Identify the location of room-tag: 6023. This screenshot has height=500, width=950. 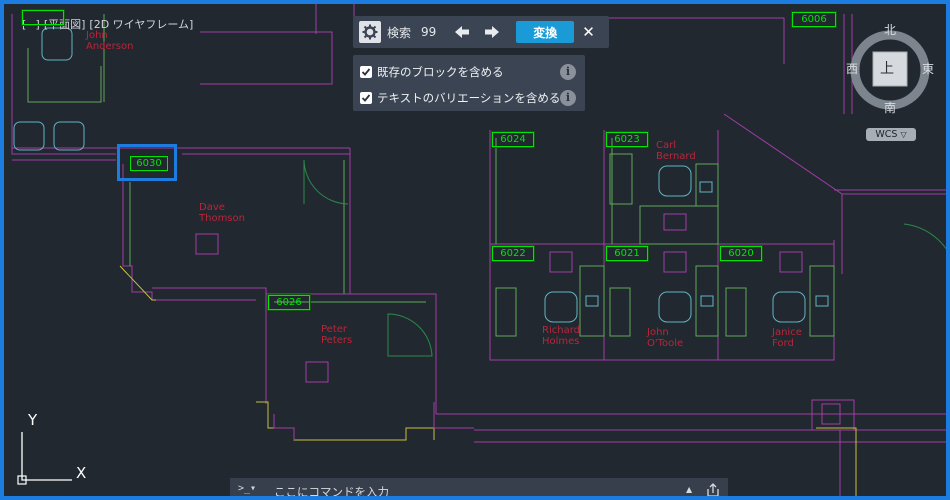
(627, 139).